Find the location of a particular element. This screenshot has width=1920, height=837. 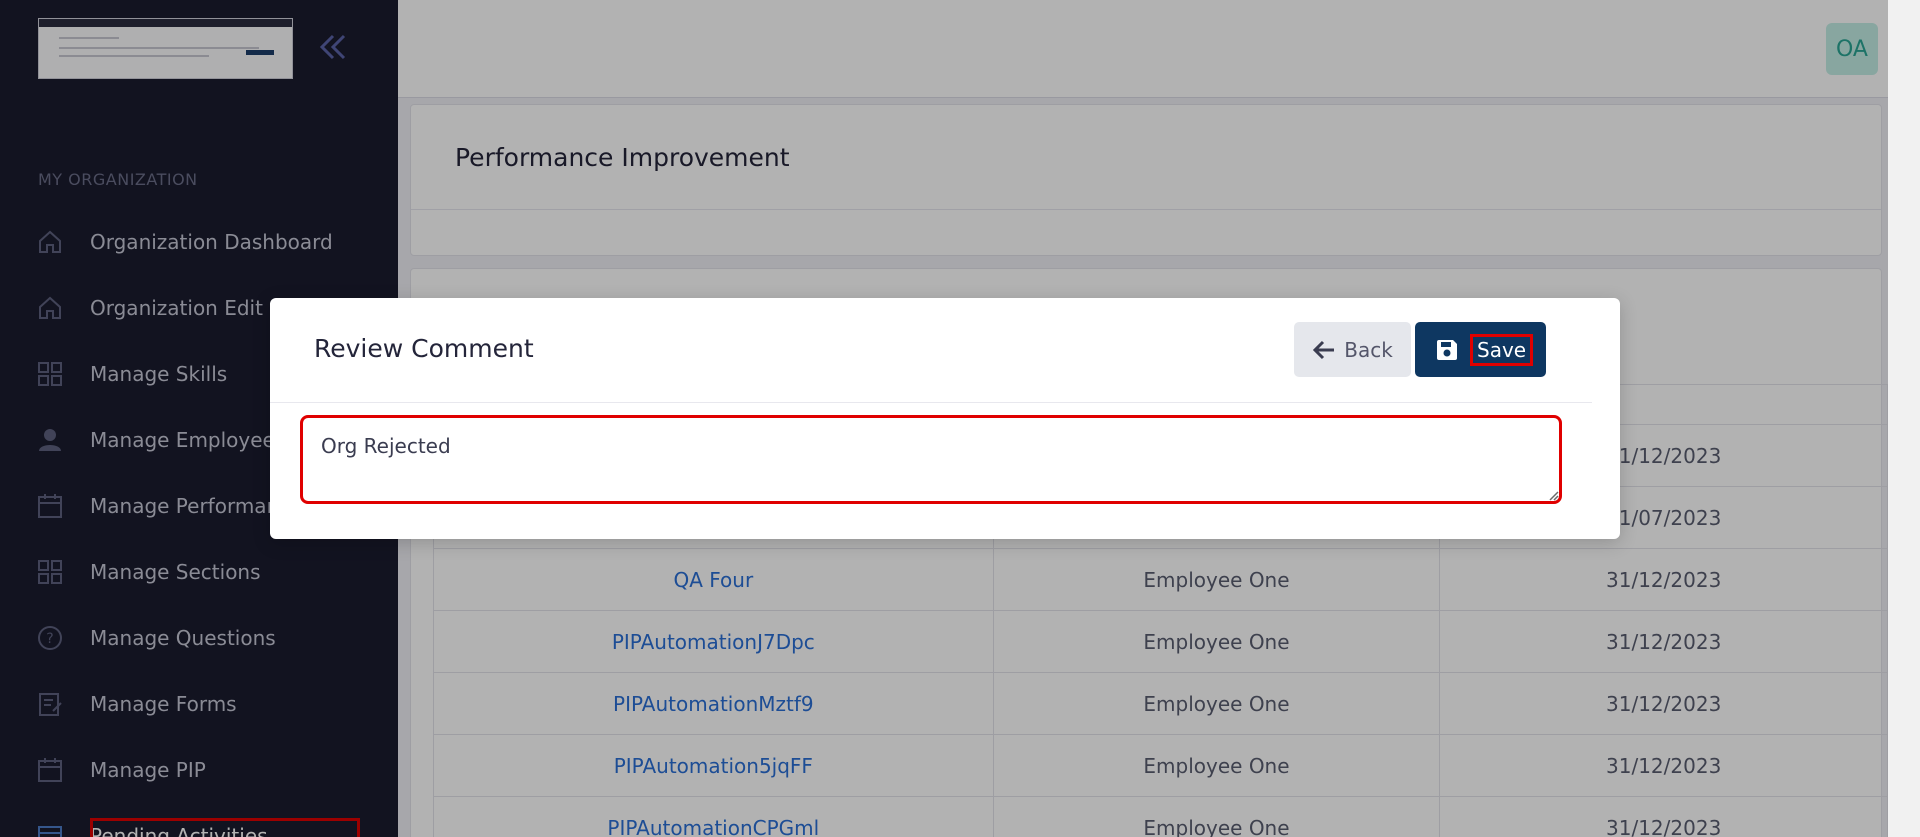

review-comment-textarea is located at coordinates (931, 459).